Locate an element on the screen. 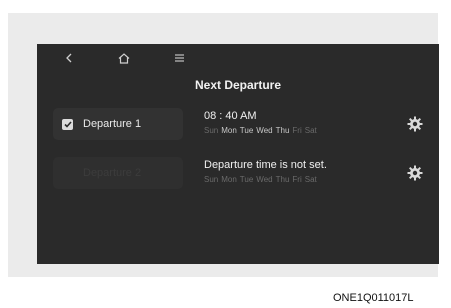  home-button is located at coordinates (124, 58).